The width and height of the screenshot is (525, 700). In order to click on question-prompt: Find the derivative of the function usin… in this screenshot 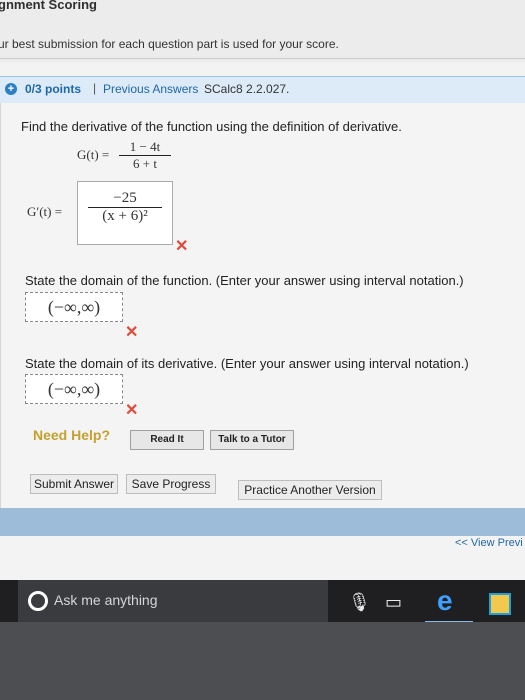, I will do `click(211, 126)`.